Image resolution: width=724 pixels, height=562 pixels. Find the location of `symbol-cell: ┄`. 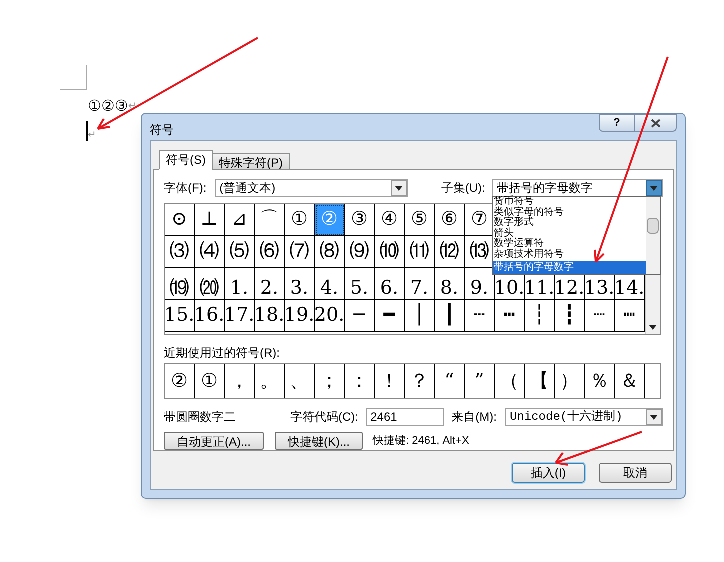

symbol-cell: ┄ is located at coordinates (480, 316).